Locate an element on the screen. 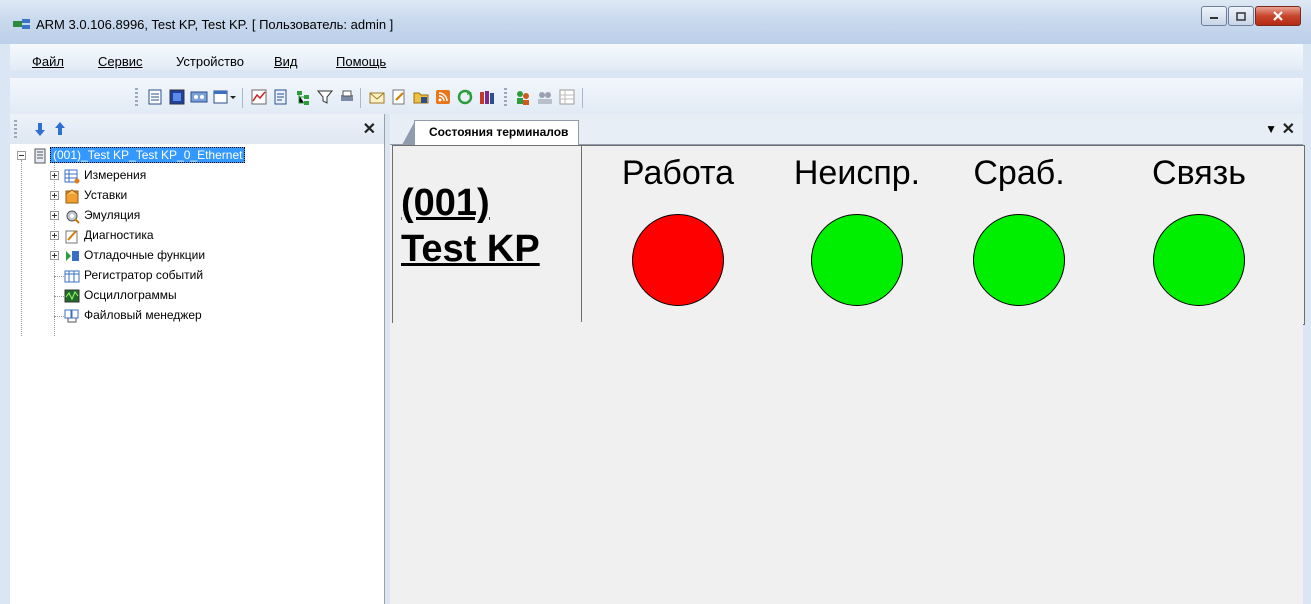  menu-help: Помощь is located at coordinates (361, 61).